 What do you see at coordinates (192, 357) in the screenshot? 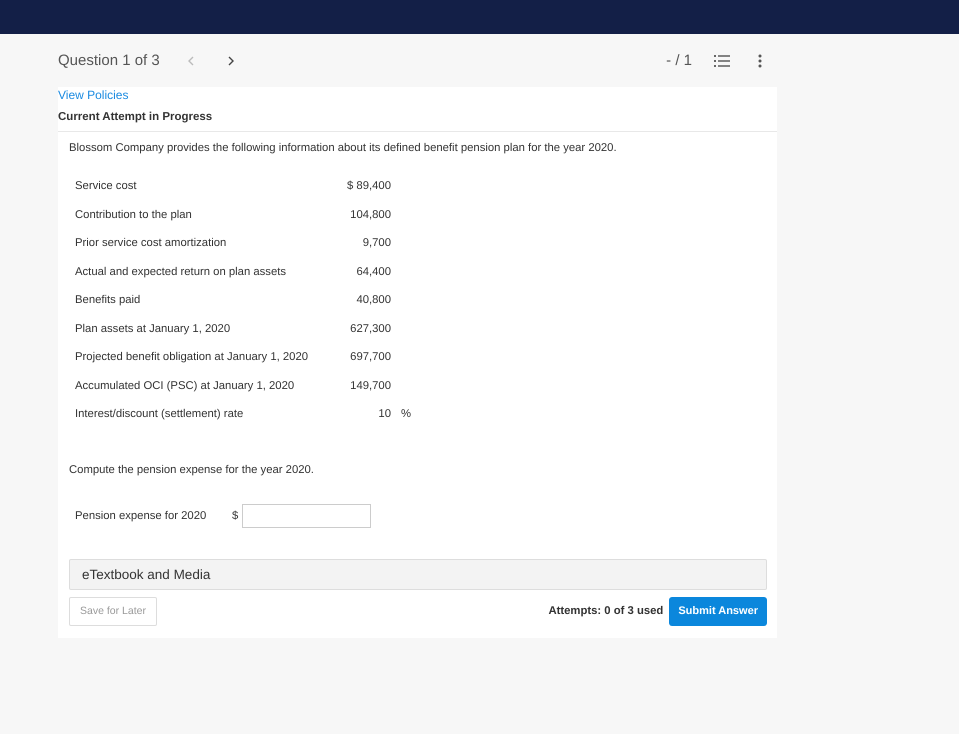
I see `data-label: Projected benefit obligation at January 1, 2020` at bounding box center [192, 357].